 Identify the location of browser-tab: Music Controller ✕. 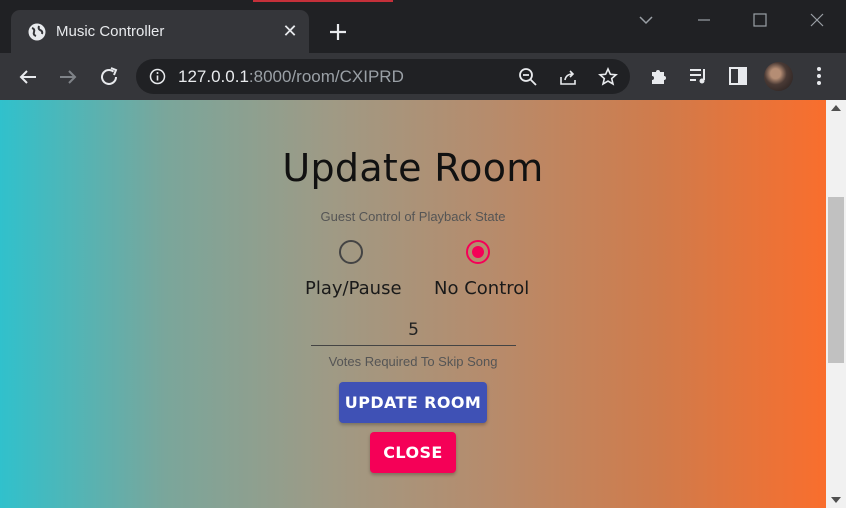
(160, 31).